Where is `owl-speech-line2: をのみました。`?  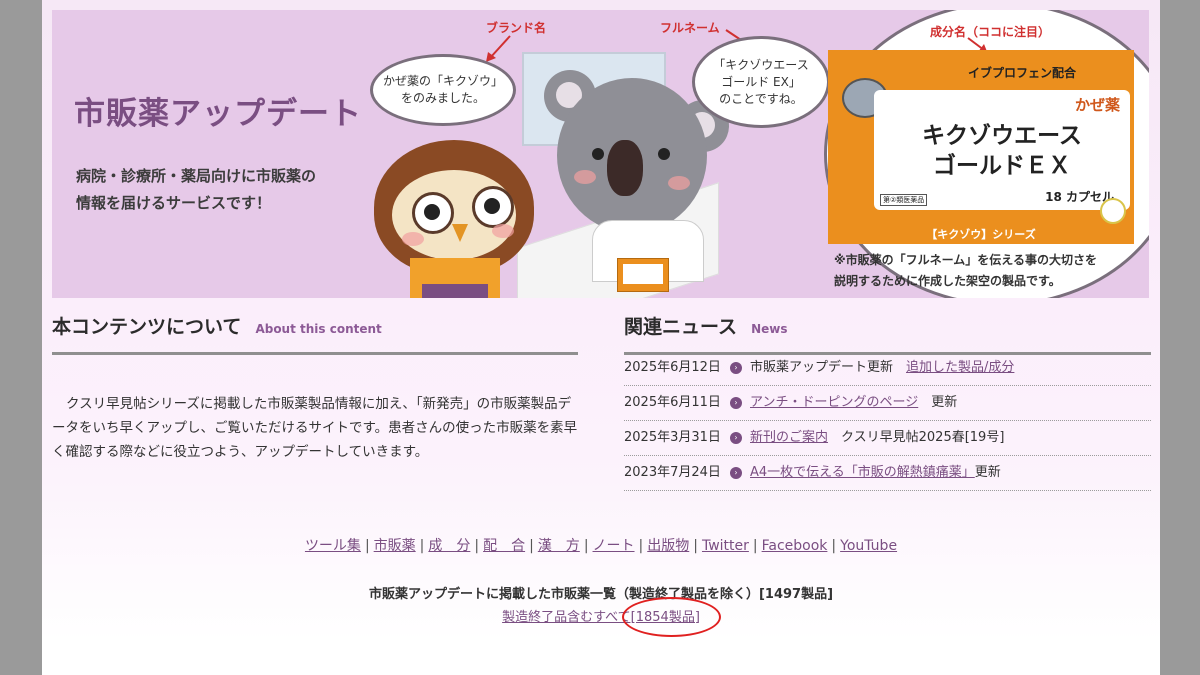 owl-speech-line2: をのみました。 is located at coordinates (442, 98).